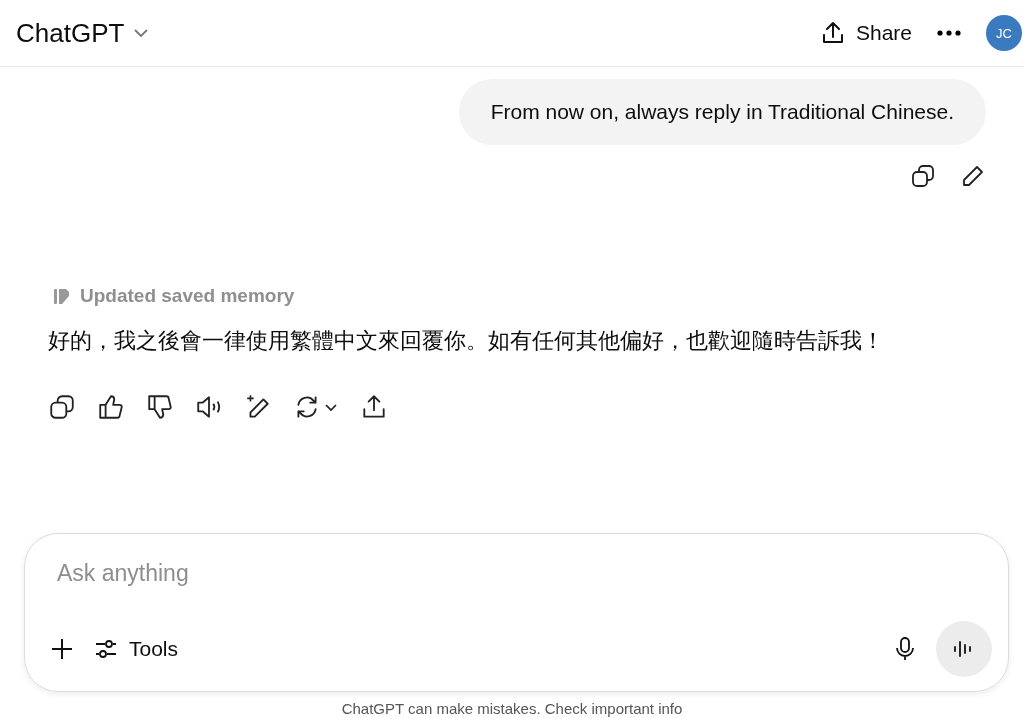 The width and height of the screenshot is (1024, 718). Describe the element at coordinates (722, 112) in the screenshot. I see `user-message: From now on, always reply in Traditional Chinese.` at that location.